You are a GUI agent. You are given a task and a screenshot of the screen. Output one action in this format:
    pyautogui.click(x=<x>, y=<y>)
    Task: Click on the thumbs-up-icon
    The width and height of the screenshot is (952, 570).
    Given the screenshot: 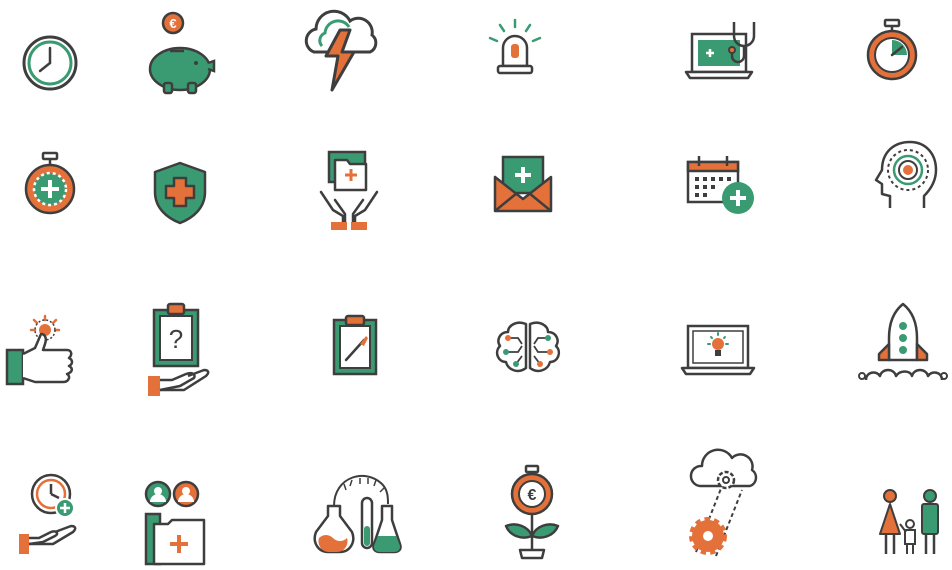 What is the action you would take?
    pyautogui.click(x=43, y=351)
    